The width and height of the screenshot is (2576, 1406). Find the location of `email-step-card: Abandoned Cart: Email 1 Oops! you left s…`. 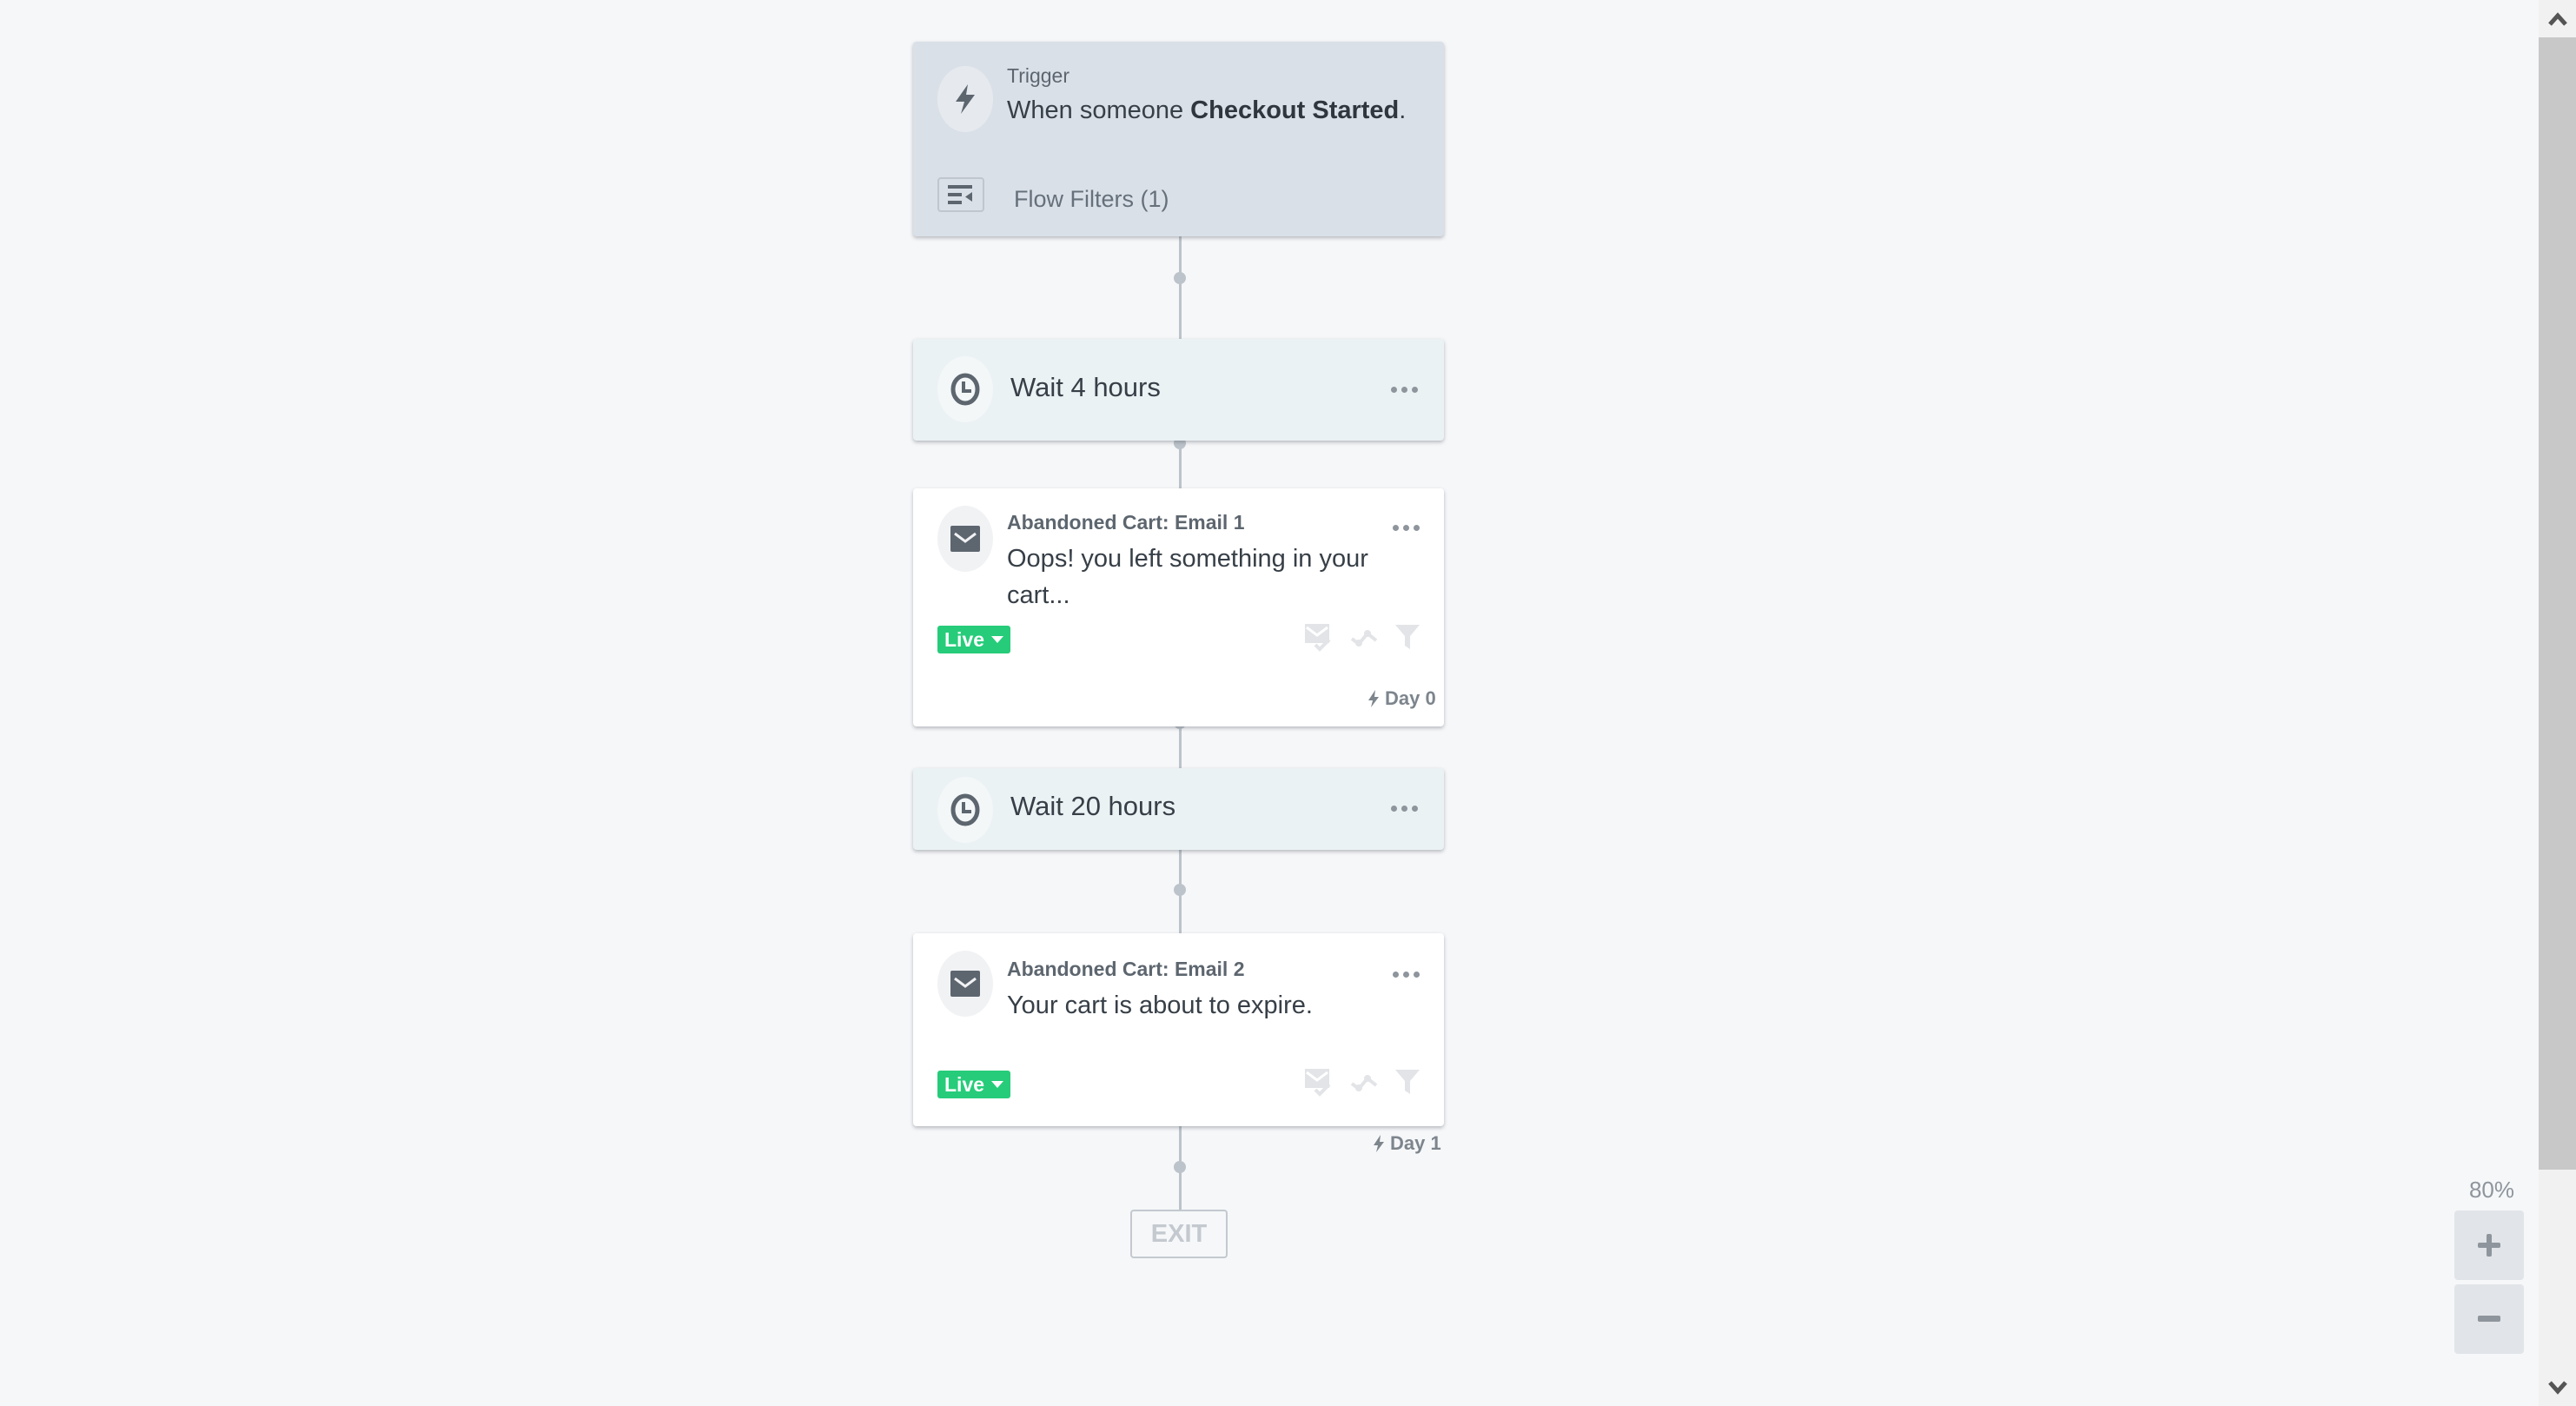

email-step-card: Abandoned Cart: Email 1 Oops! you left s… is located at coordinates (1178, 607).